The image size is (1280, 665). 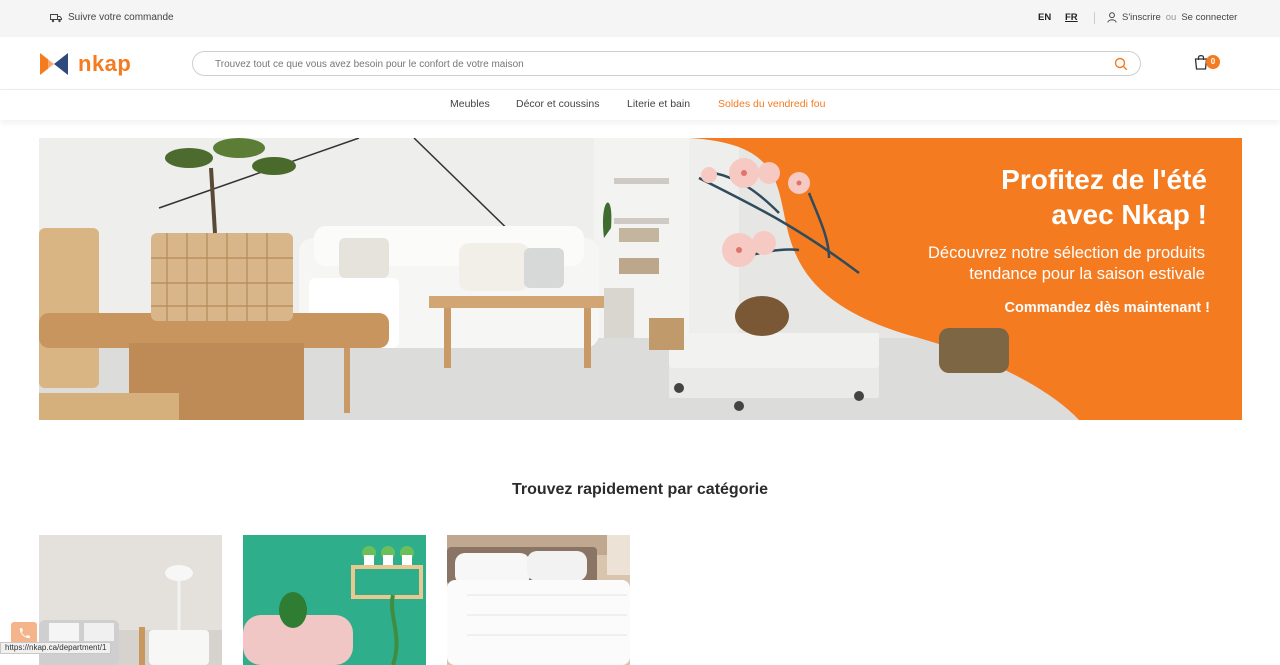 I want to click on user-icon, so click(x=1112, y=17).